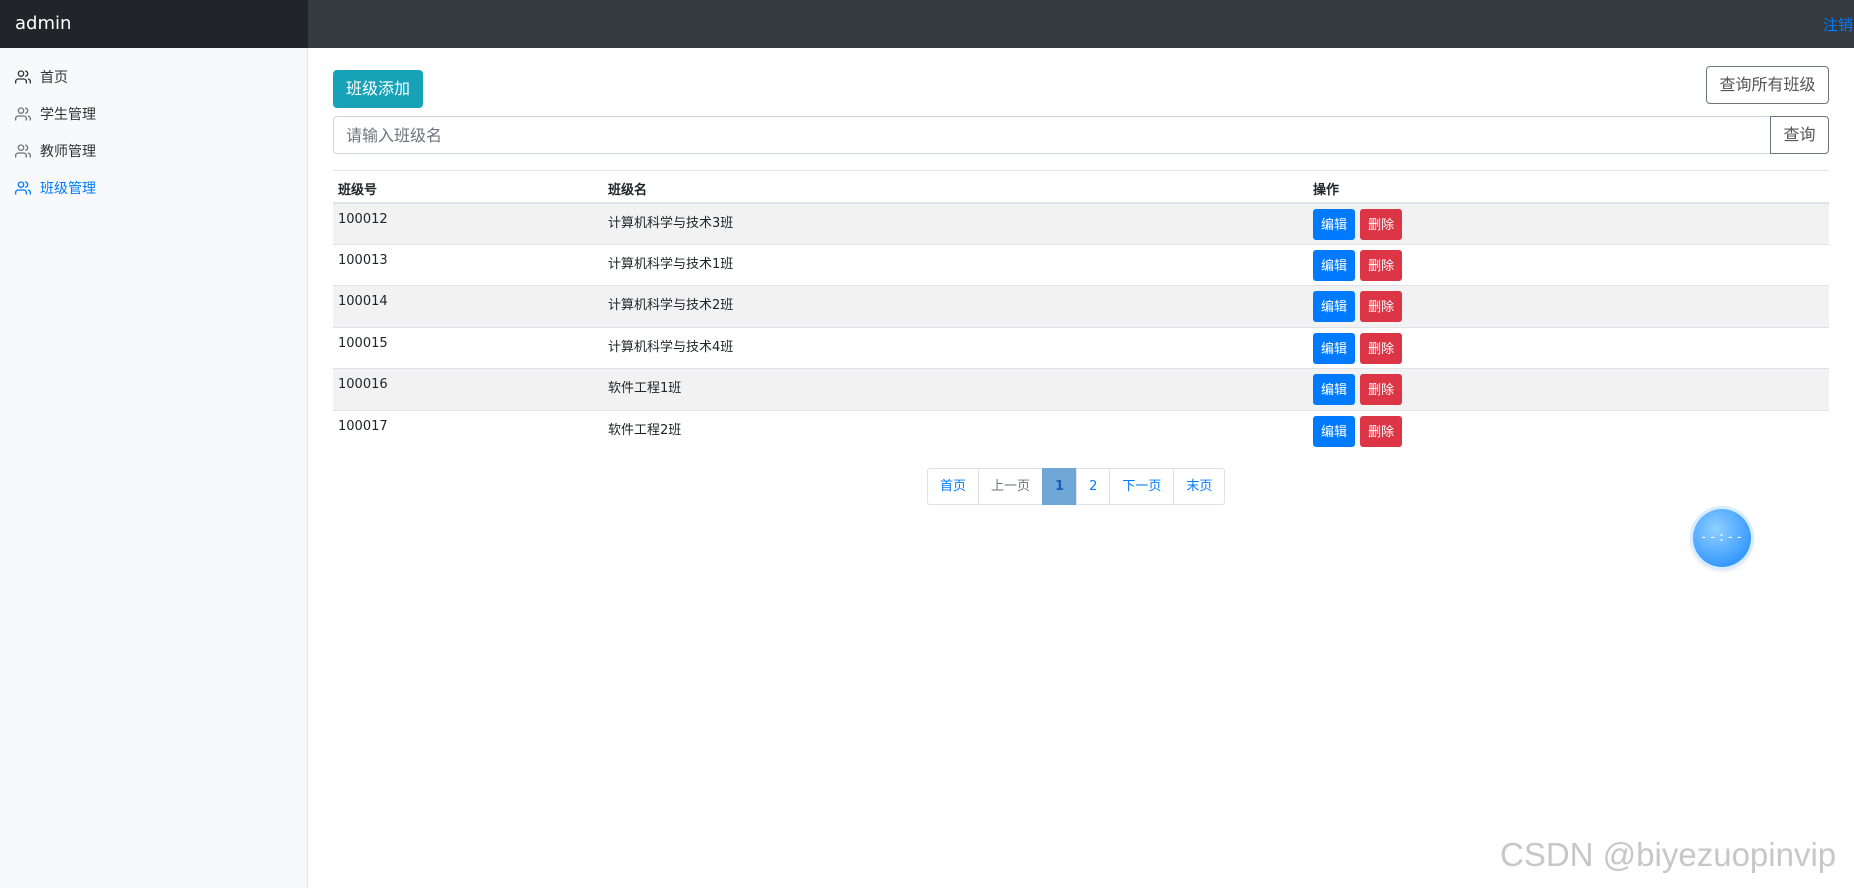 The width and height of the screenshot is (1854, 888). What do you see at coordinates (468, 264) in the screenshot?
I see `class-id-cell: 100013` at bounding box center [468, 264].